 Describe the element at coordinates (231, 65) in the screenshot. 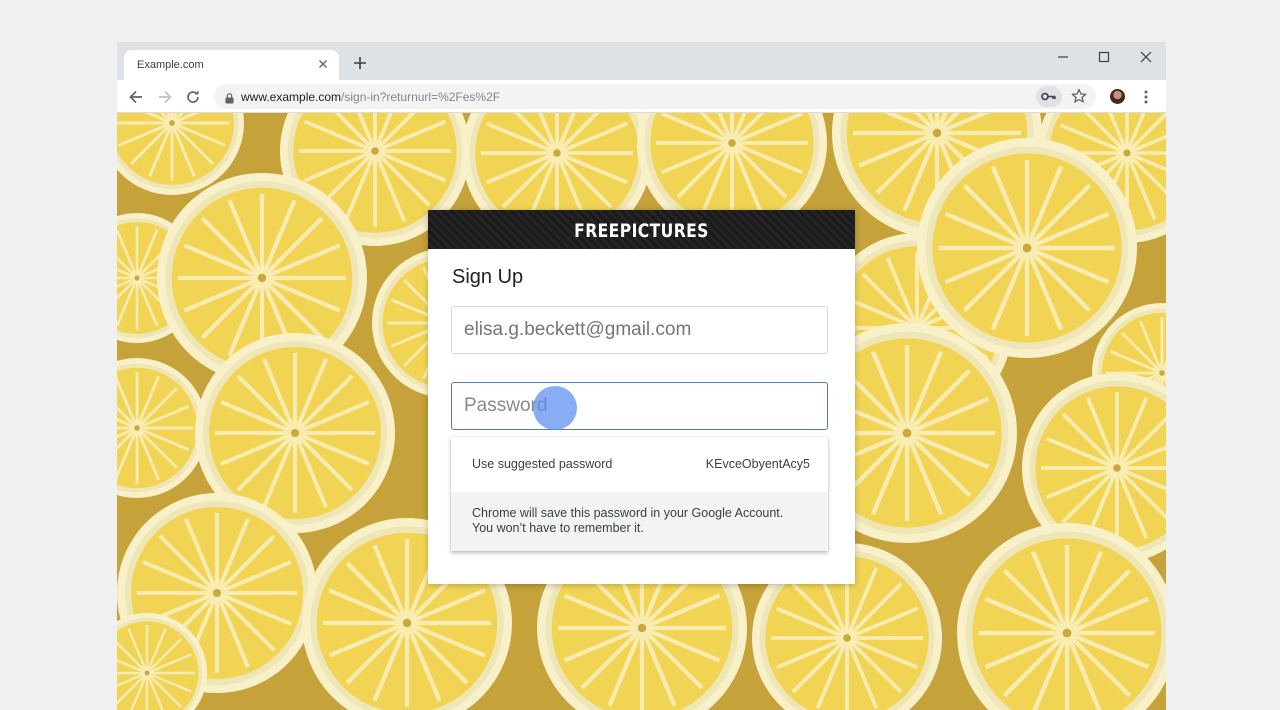

I see `tab-example: Example.com` at that location.